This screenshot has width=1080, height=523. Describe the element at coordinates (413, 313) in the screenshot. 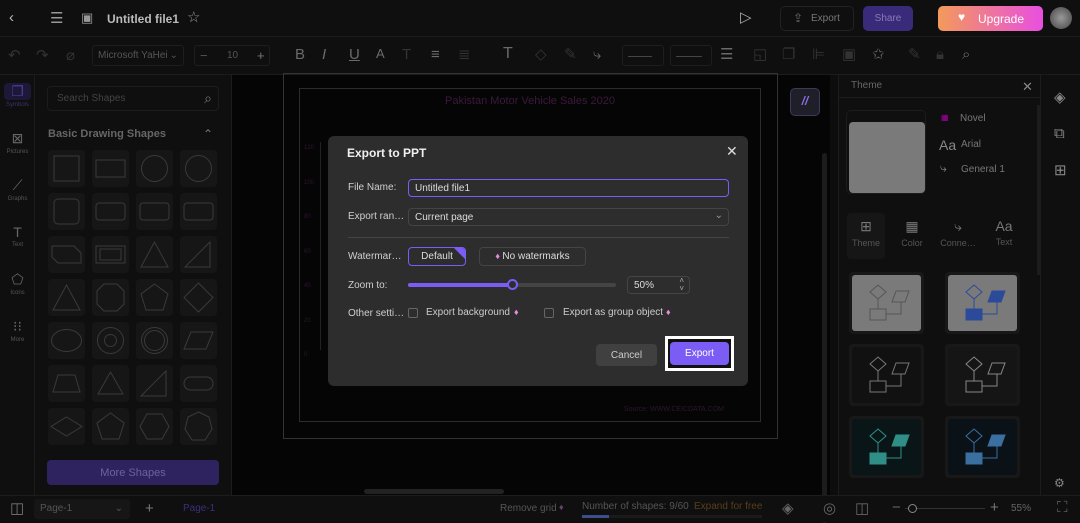

I see `export-background-checkbox` at that location.